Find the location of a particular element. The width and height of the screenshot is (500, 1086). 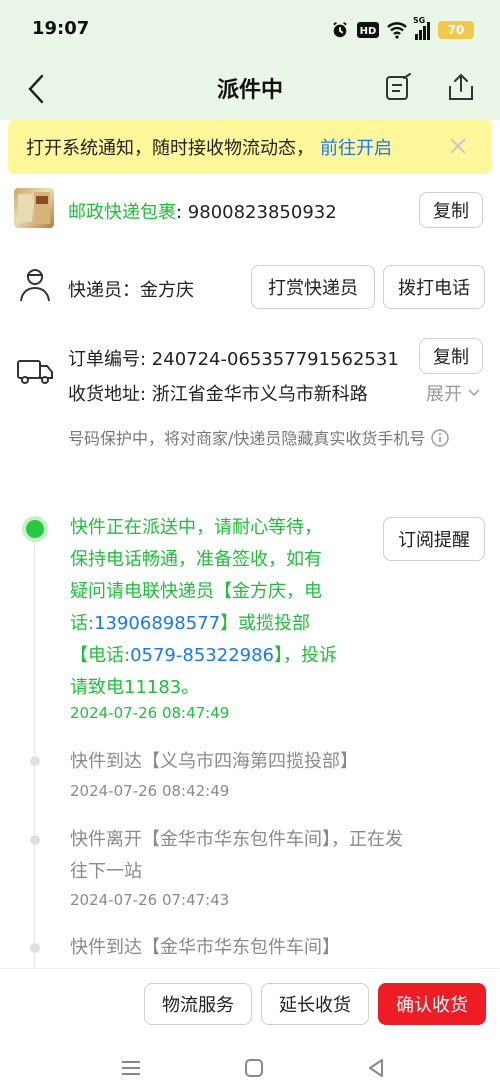

info-icon is located at coordinates (440, 438).